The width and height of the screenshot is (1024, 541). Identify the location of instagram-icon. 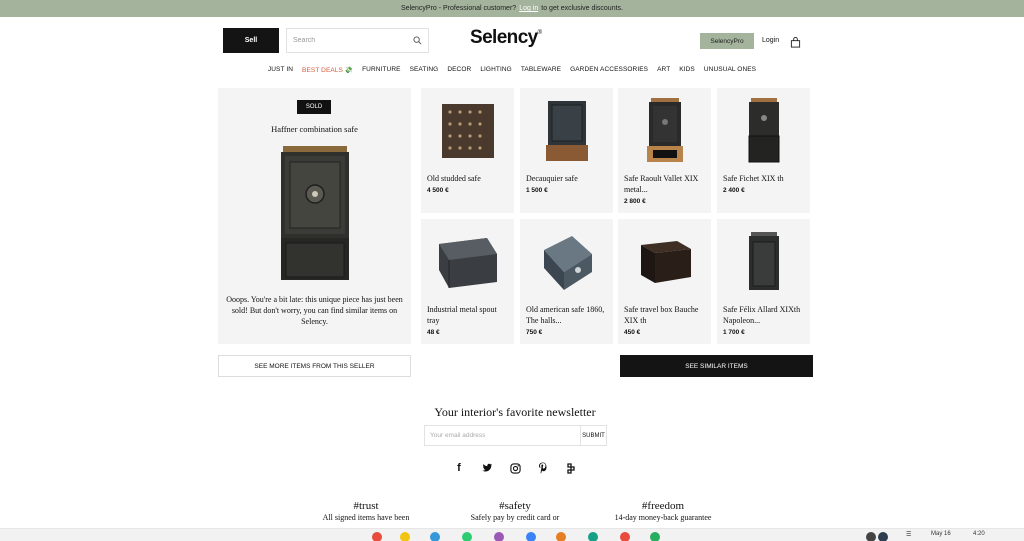
(515, 468).